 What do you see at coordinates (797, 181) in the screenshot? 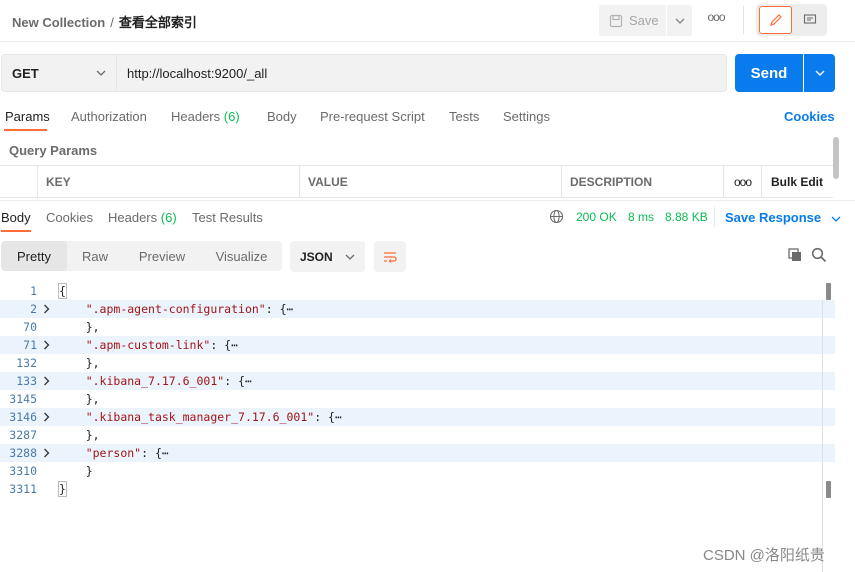
I see `bulk-edit-button: Bulk Edit` at bounding box center [797, 181].